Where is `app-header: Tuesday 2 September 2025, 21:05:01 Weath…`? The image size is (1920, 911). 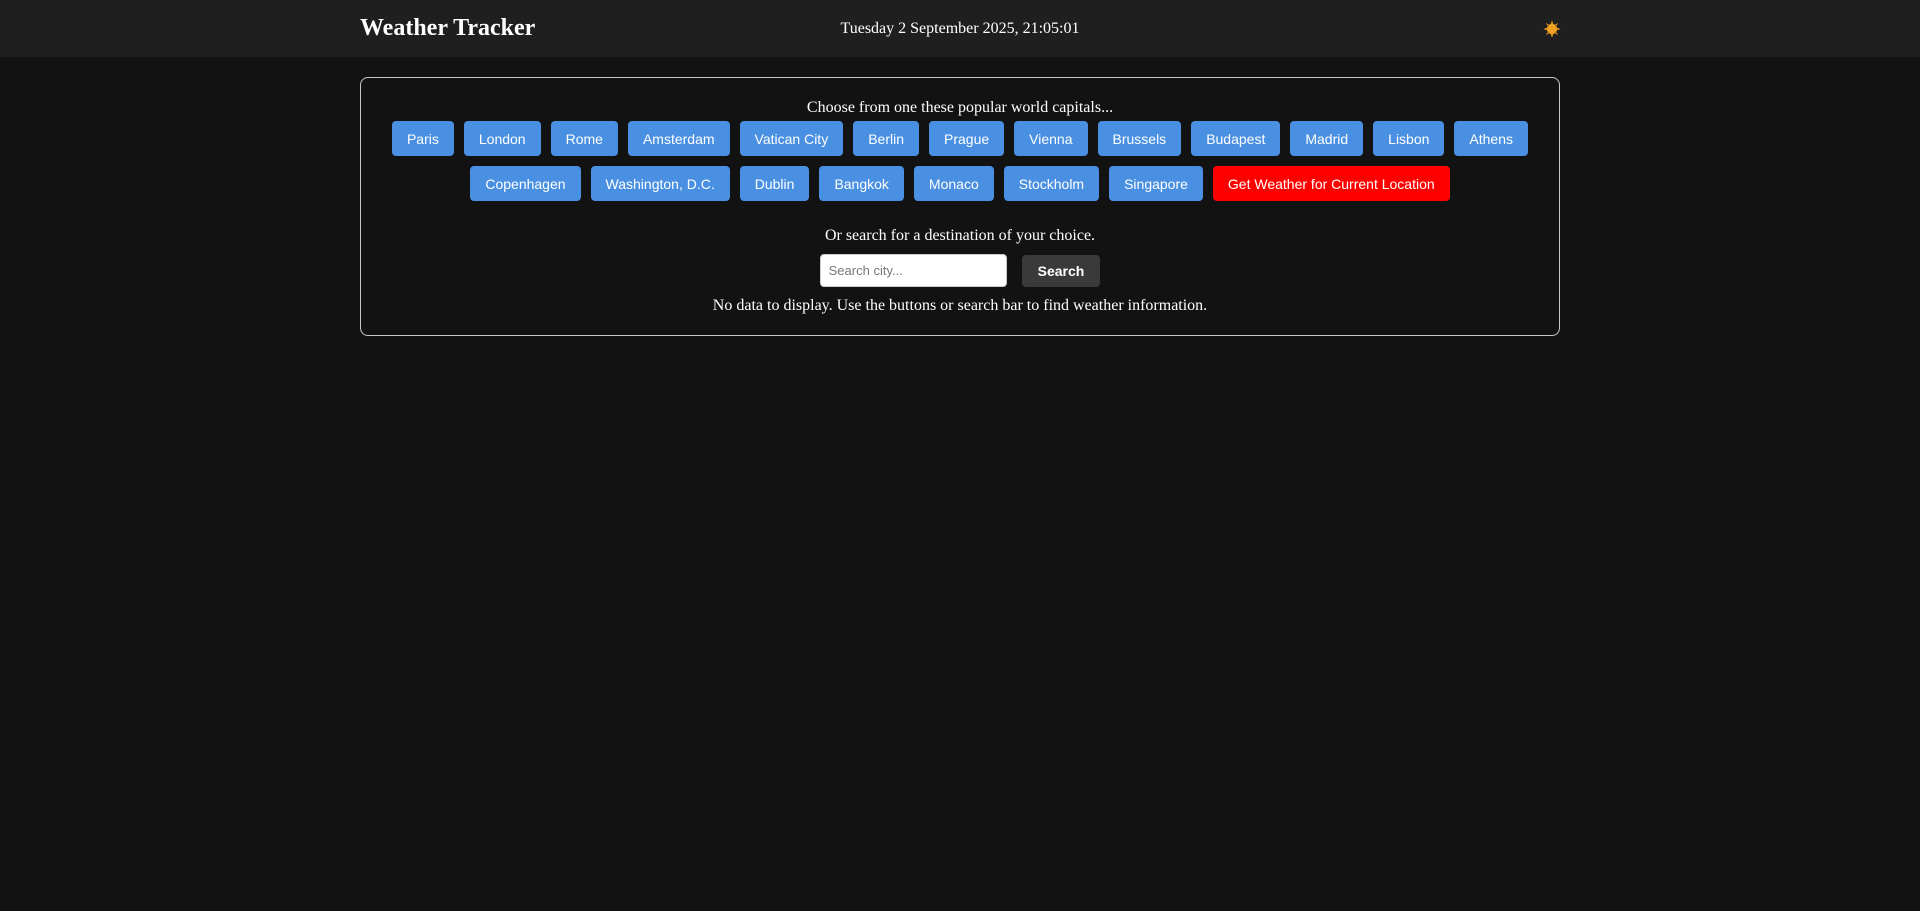 app-header: Tuesday 2 September 2025, 21:05:01 Weath… is located at coordinates (960, 28).